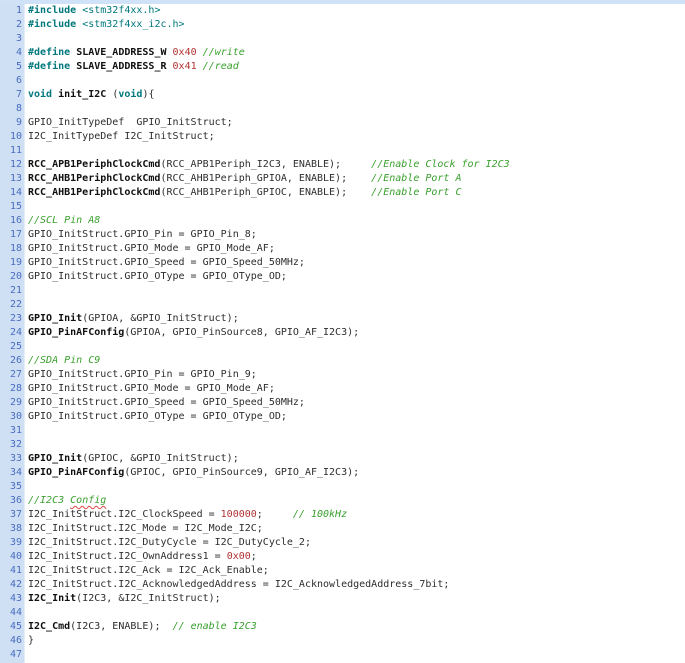  What do you see at coordinates (94, 11) in the screenshot?
I see `code-text: #include <stm32f4xx.h>` at bounding box center [94, 11].